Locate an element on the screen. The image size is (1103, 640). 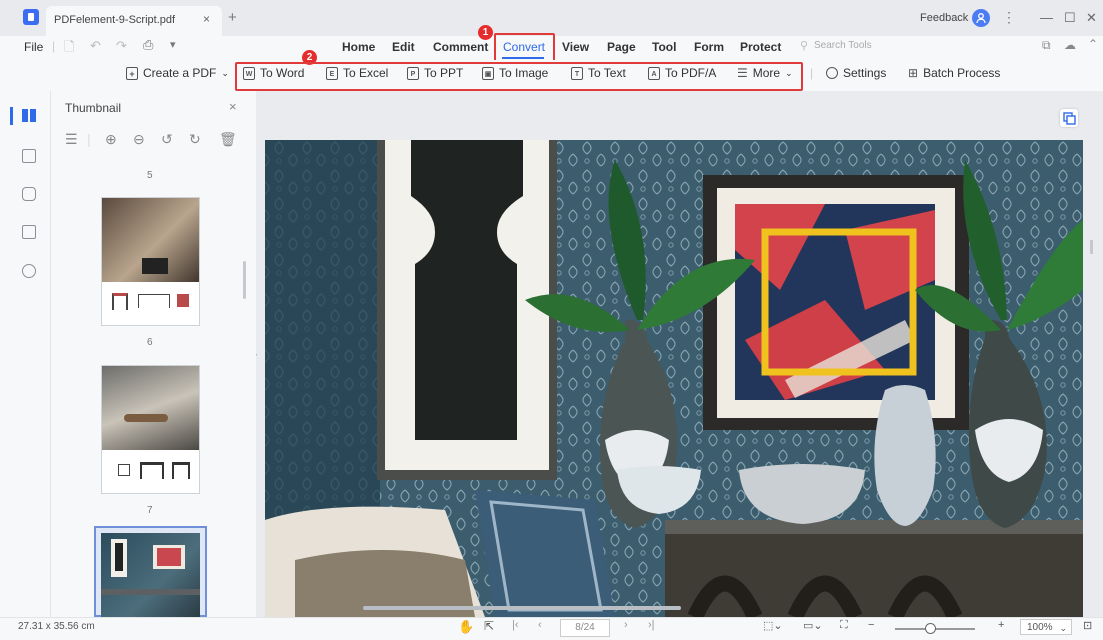
to-pdfa-label: To PDF/A is located at coordinates (691, 73).